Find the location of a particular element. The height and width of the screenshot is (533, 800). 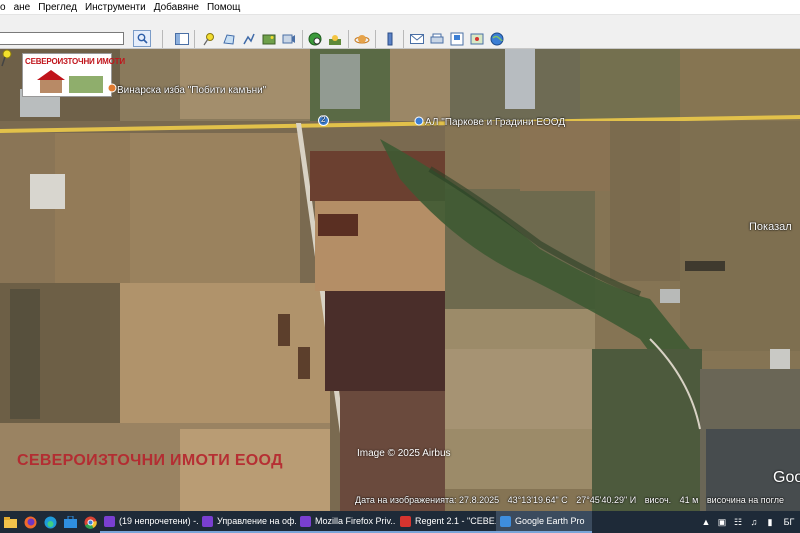

add-path-button is located at coordinates (248, 39).